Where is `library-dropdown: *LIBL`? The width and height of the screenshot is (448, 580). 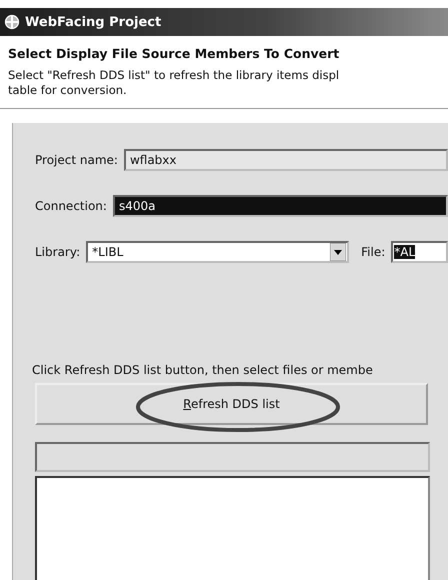
library-dropdown: *LIBL is located at coordinates (218, 252).